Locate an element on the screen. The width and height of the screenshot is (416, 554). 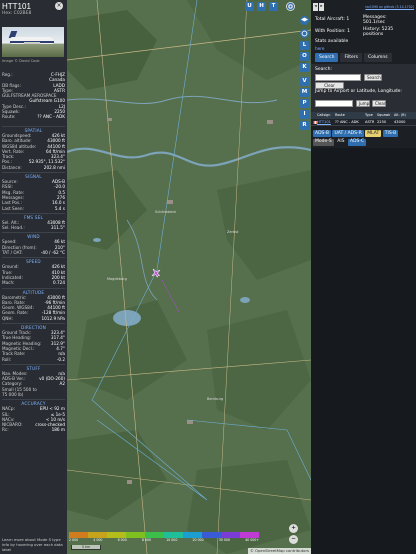
zoom-out-button: − is located at coordinates (293, 539).